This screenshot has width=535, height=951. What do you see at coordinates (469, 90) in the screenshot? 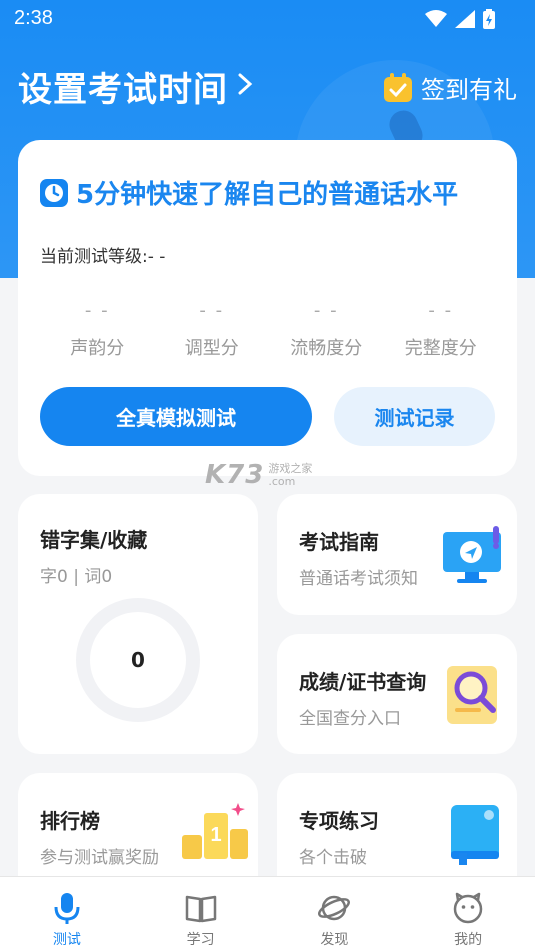
I see `checkin-label: 签到有礼` at bounding box center [469, 90].